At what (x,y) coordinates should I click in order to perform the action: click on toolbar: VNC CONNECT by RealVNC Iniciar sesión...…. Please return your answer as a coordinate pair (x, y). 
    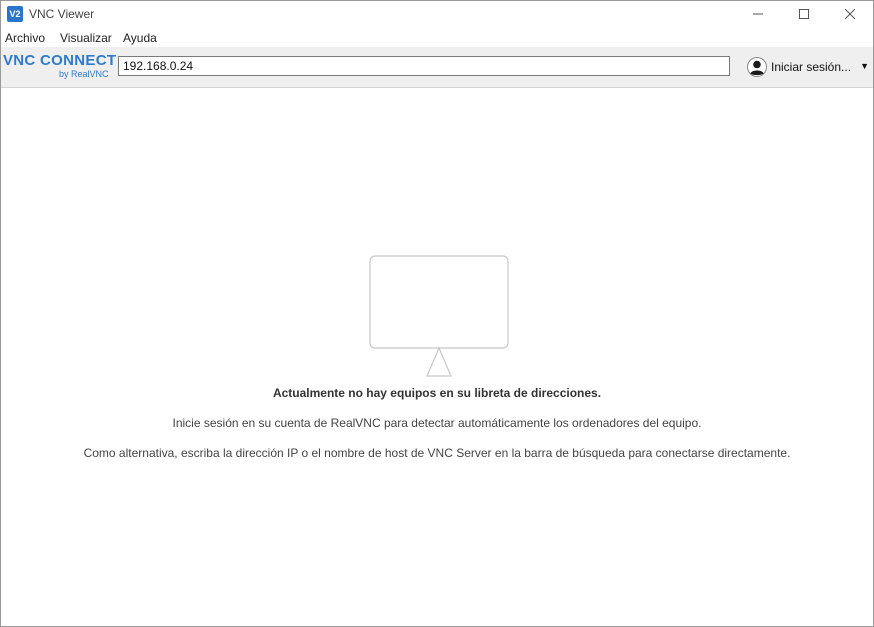
    Looking at the image, I should click on (437, 67).